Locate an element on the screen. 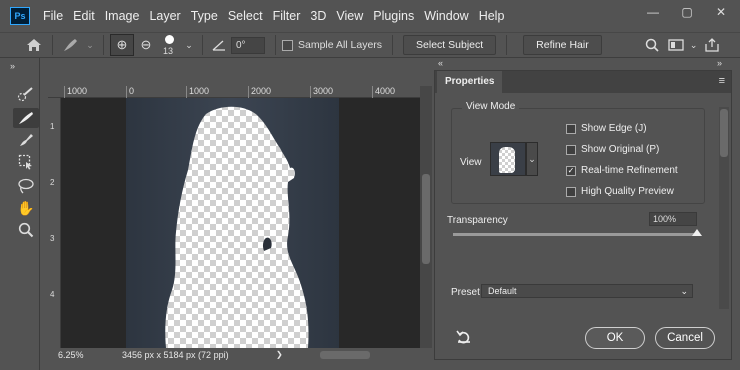 This screenshot has height=370, width=740. hand-tool-icon: ✋ is located at coordinates (26, 208).